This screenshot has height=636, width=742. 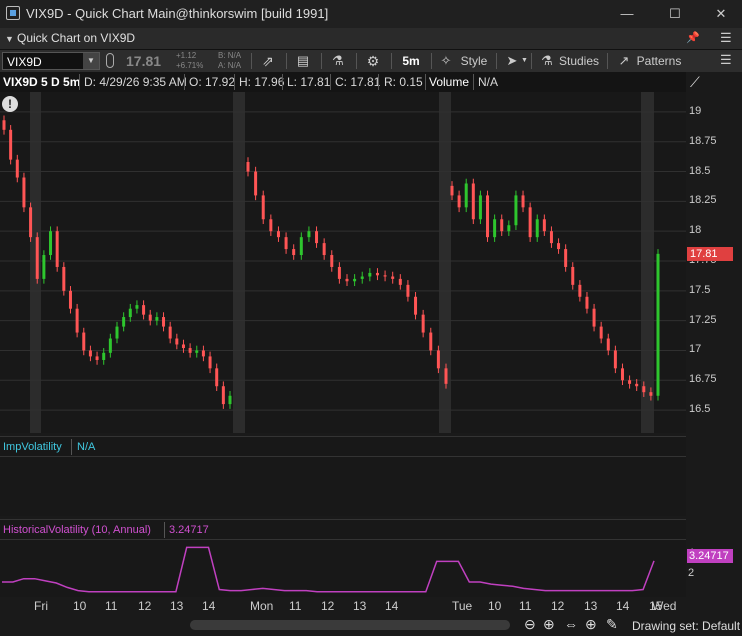 I want to click on price-tick: 19, so click(x=695, y=110).